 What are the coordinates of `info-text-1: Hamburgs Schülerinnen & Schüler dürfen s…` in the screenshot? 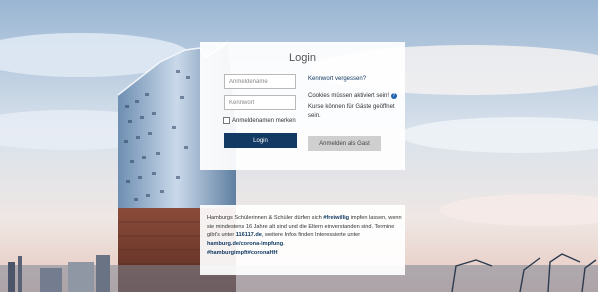 It's located at (265, 218).